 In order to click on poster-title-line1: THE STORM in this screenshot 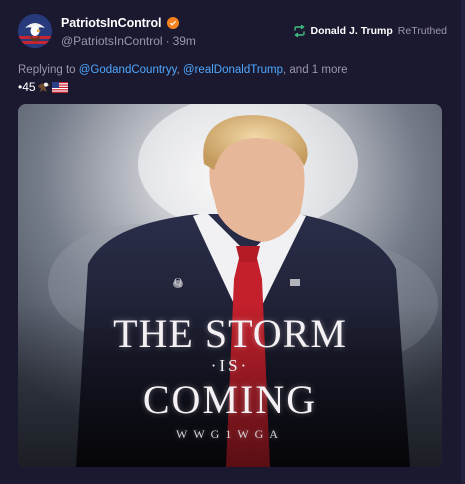, I will do `click(230, 333)`.